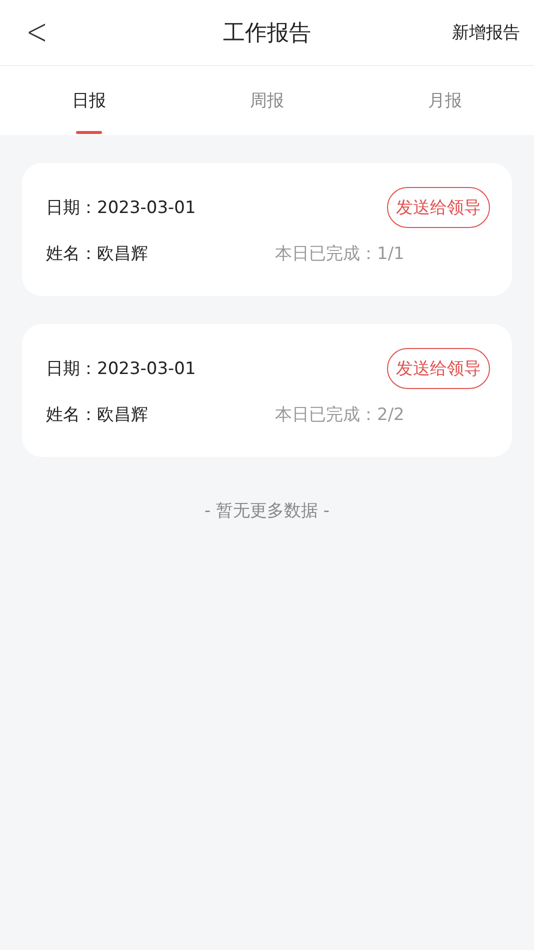 The image size is (534, 950). Describe the element at coordinates (89, 132) in the screenshot. I see `active-tab-indicator` at that location.